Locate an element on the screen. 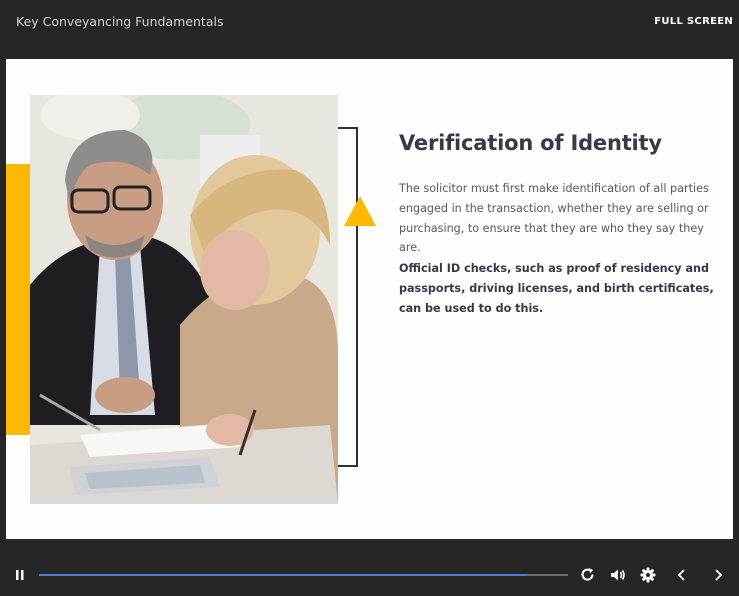 Image resolution: width=739 pixels, height=596 pixels. pause-icon is located at coordinates (20, 575).